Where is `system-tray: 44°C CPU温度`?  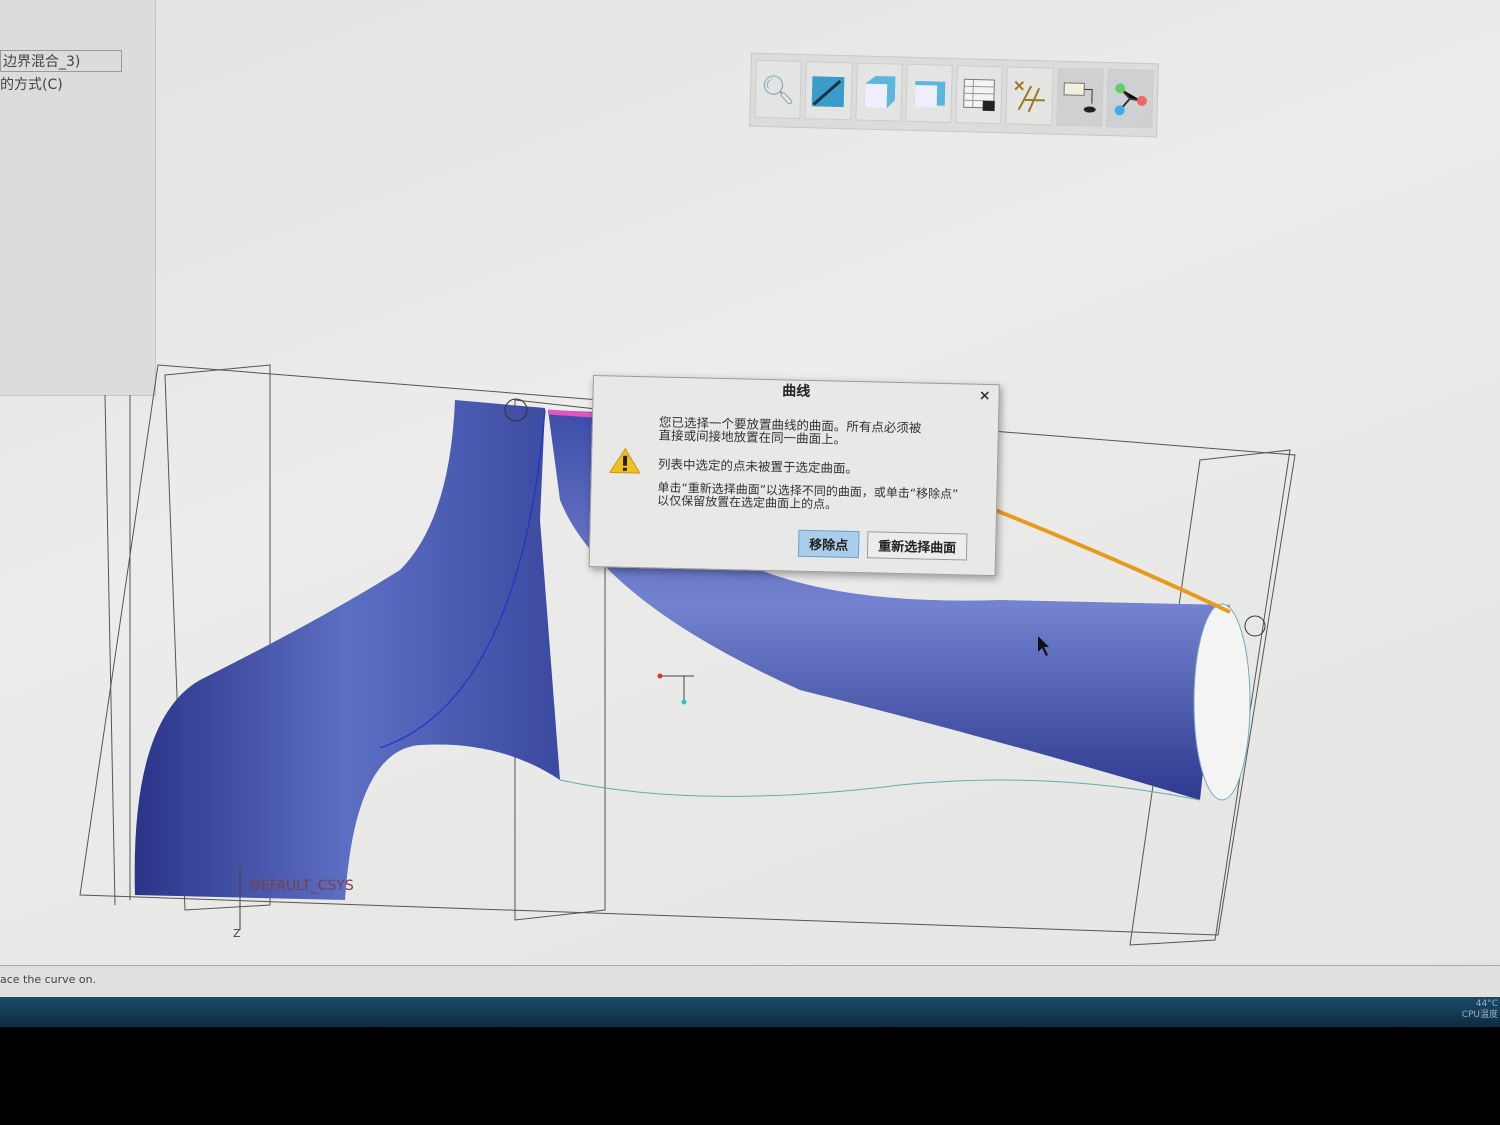
system-tray: 44°C CPU温度 is located at coordinates (1479, 1009).